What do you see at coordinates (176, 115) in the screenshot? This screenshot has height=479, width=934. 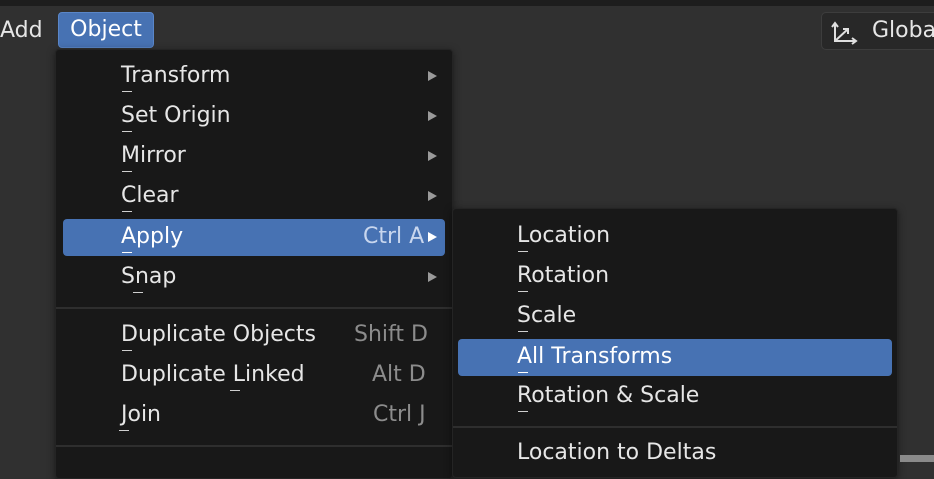 I see `menu-item-label: Set Origin` at bounding box center [176, 115].